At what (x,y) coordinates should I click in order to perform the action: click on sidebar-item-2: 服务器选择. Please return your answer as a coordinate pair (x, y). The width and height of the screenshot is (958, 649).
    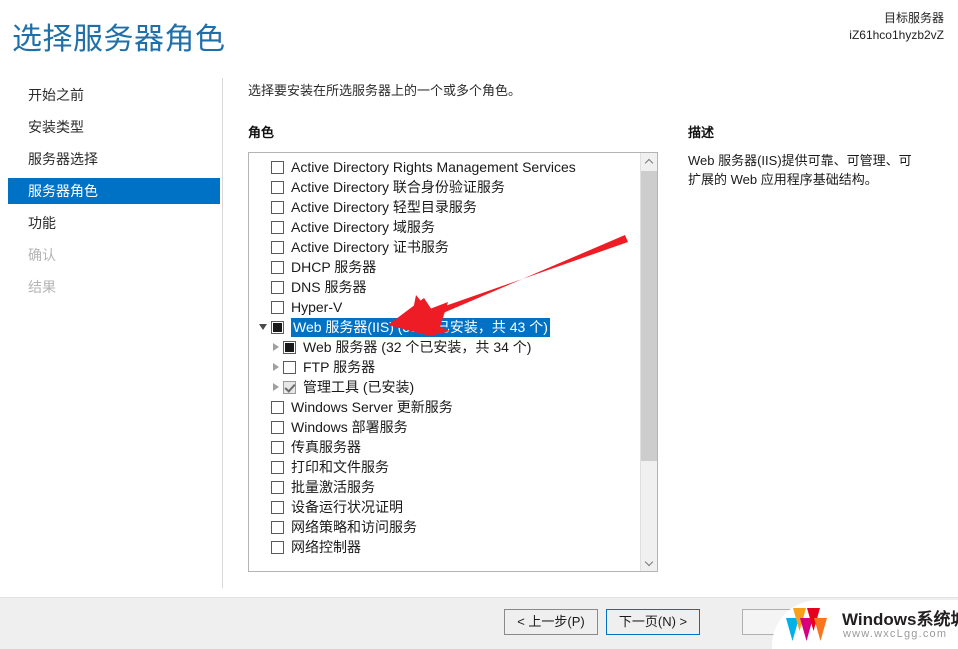
    Looking at the image, I should click on (111, 159).